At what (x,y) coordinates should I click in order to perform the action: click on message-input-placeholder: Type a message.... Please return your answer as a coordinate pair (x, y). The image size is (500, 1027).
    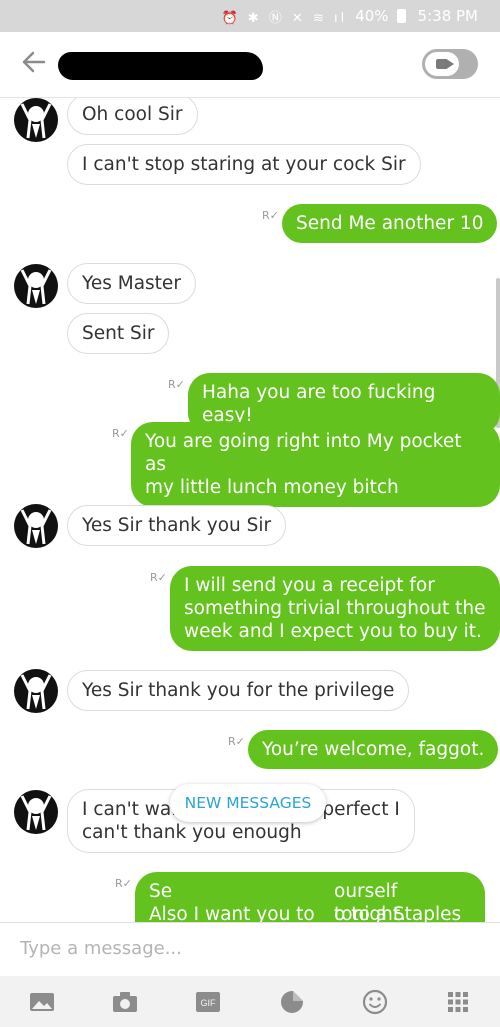
    Looking at the image, I should click on (101, 948).